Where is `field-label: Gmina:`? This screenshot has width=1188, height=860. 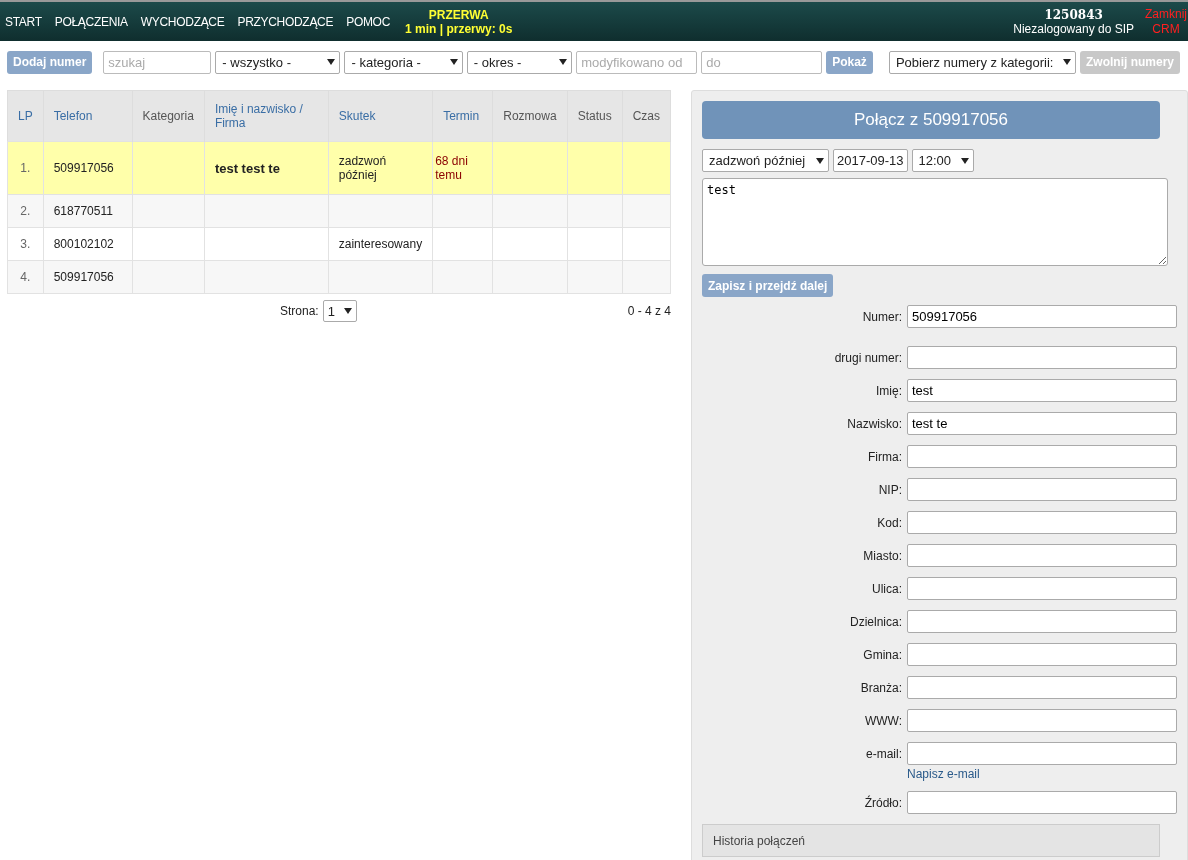
field-label: Gmina: is located at coordinates (882, 654).